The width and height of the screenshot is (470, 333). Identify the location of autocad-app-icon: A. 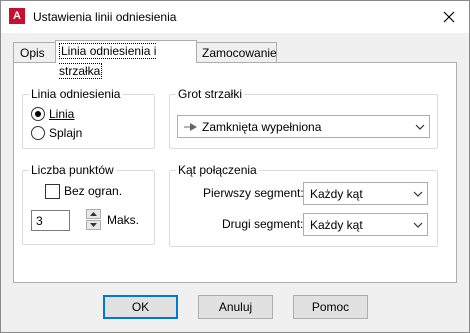
(17, 16).